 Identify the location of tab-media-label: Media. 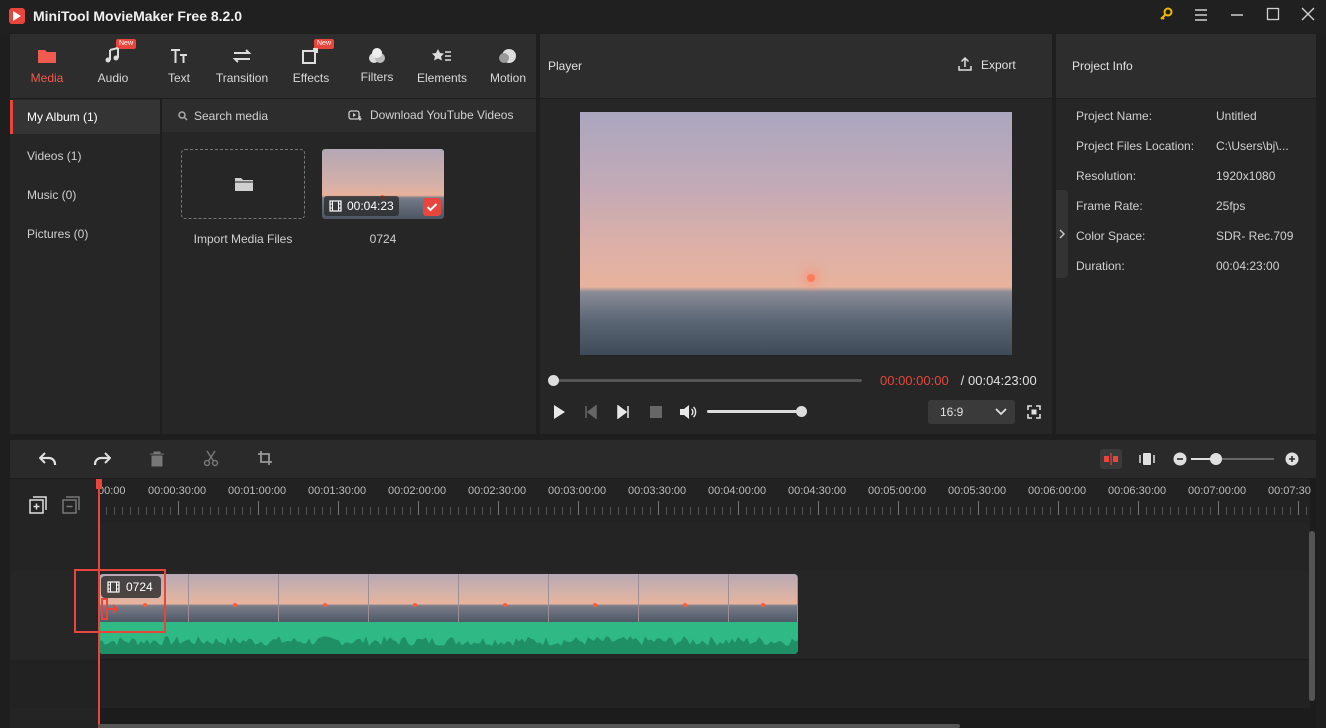
(47, 78).